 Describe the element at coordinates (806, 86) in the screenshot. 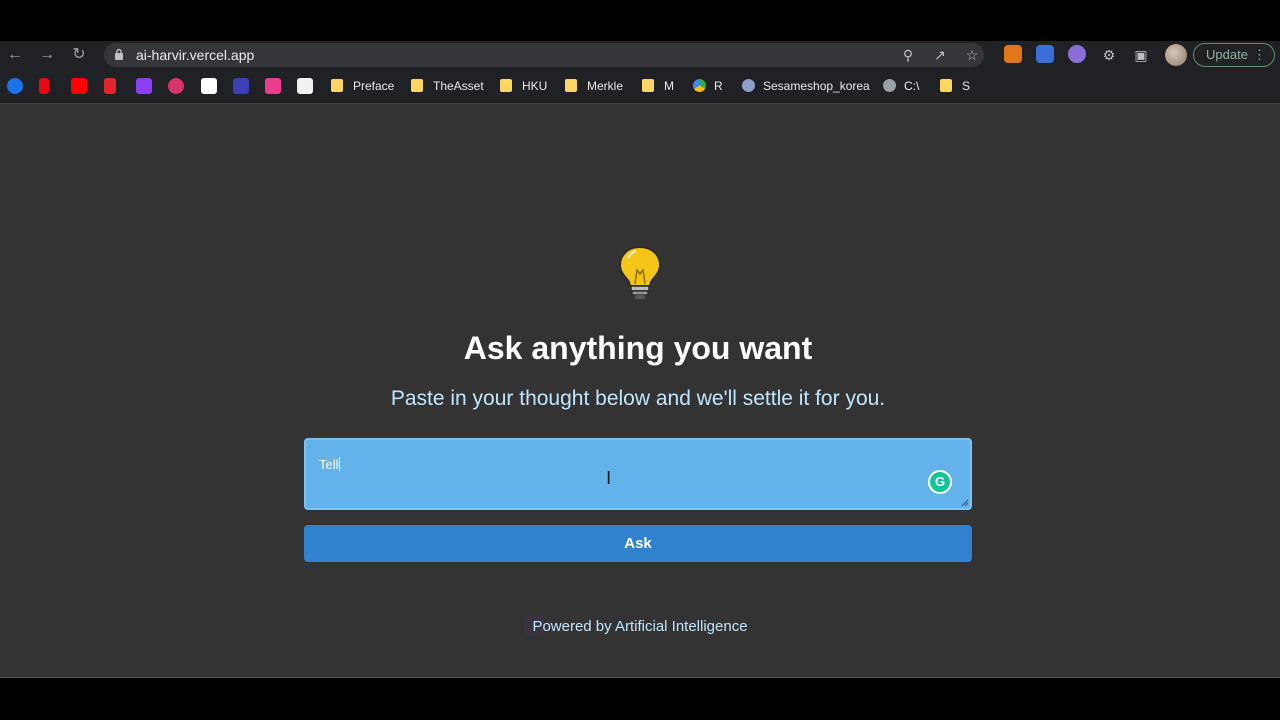

I see `bookmark-item: Sesameshop_korea` at that location.